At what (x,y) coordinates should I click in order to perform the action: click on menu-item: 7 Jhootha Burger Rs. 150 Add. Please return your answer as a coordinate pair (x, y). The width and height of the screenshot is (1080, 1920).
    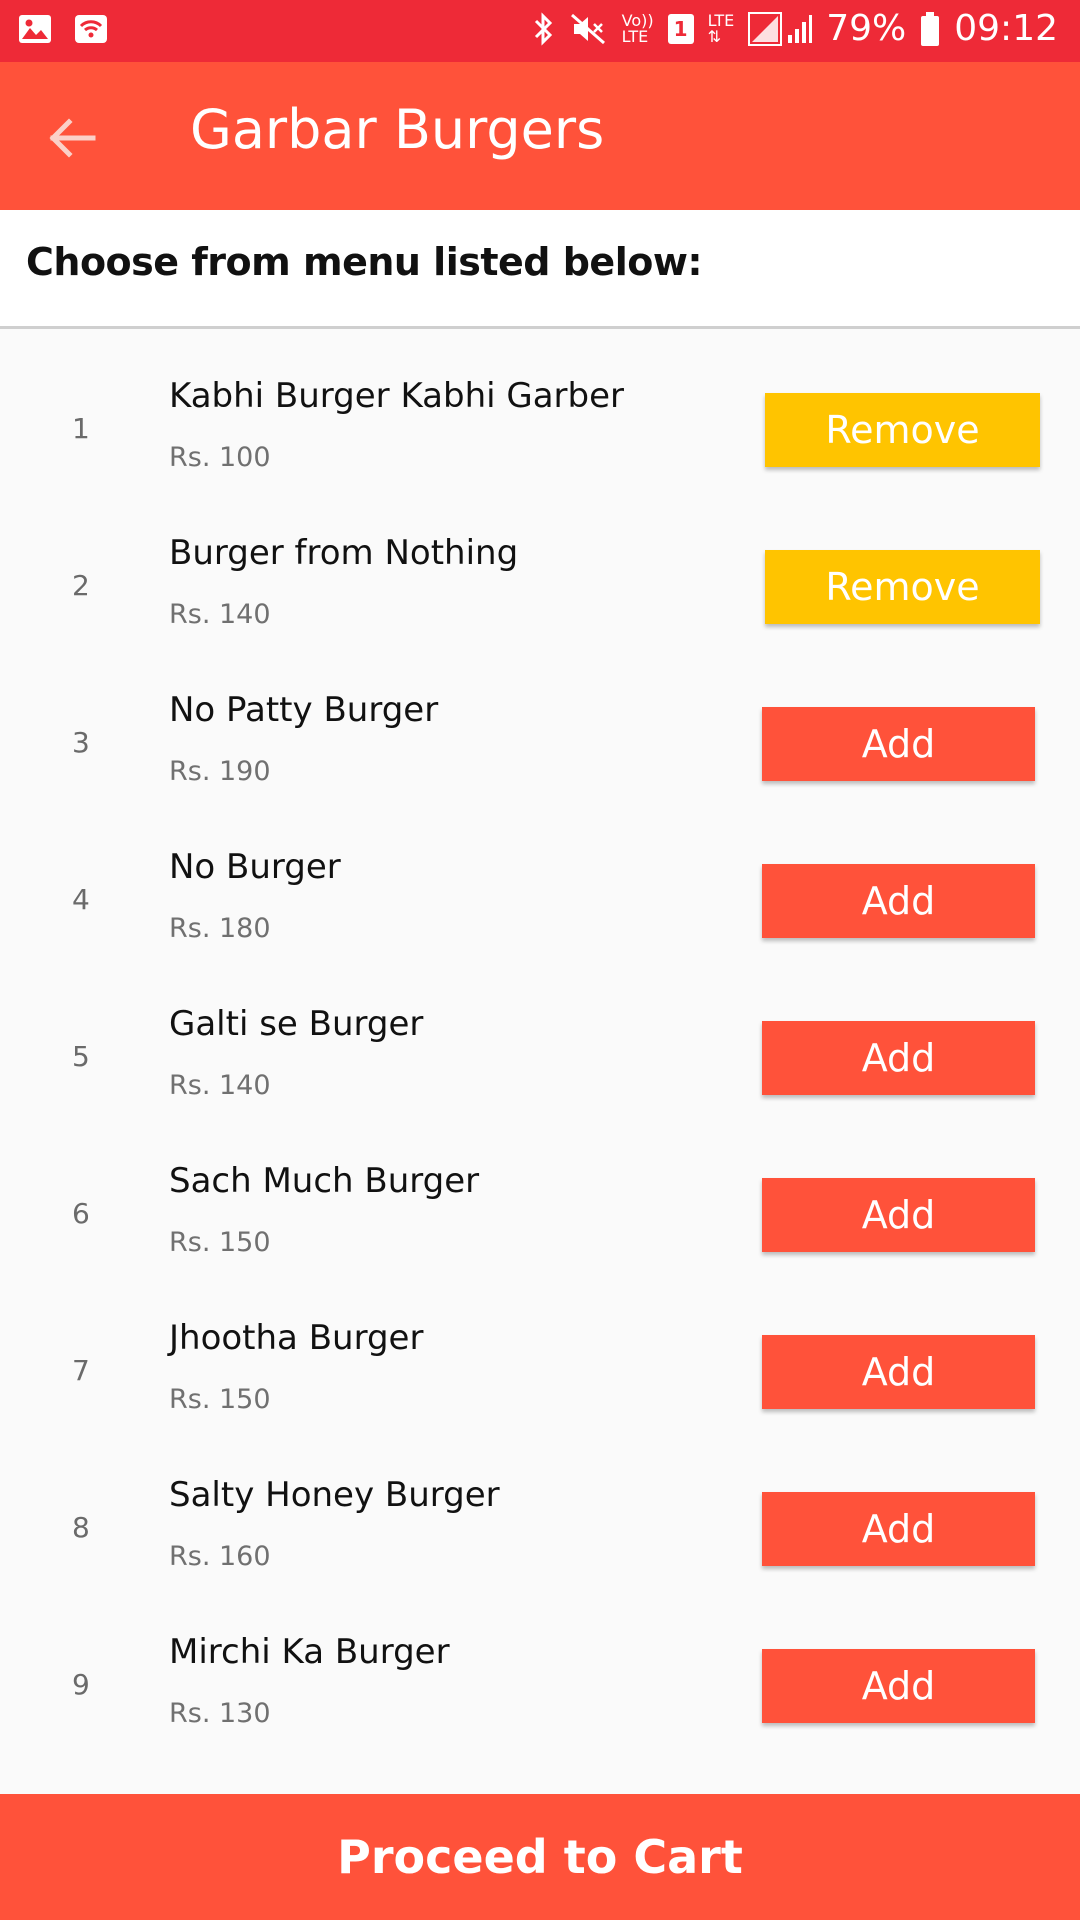
    Looking at the image, I should click on (540, 1360).